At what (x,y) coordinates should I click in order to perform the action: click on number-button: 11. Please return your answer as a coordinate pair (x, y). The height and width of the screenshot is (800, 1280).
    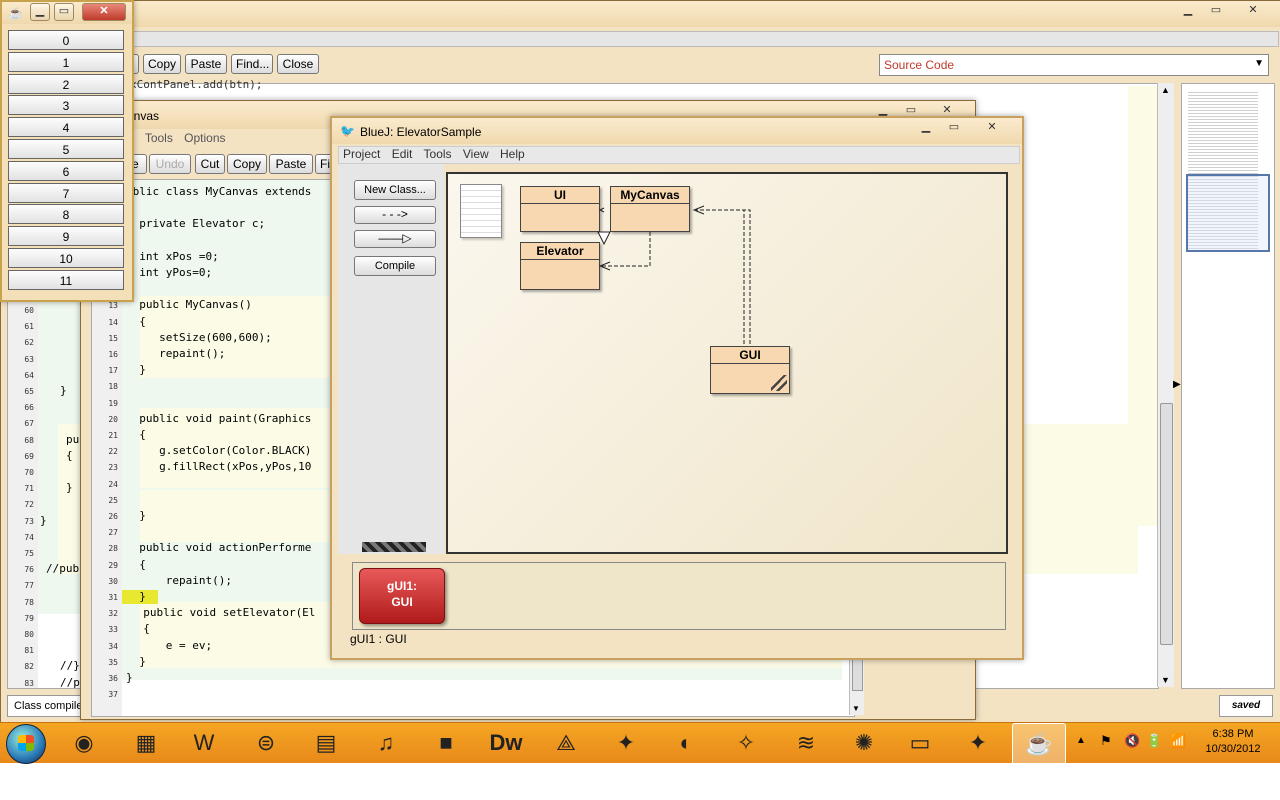
    Looking at the image, I should click on (66, 279).